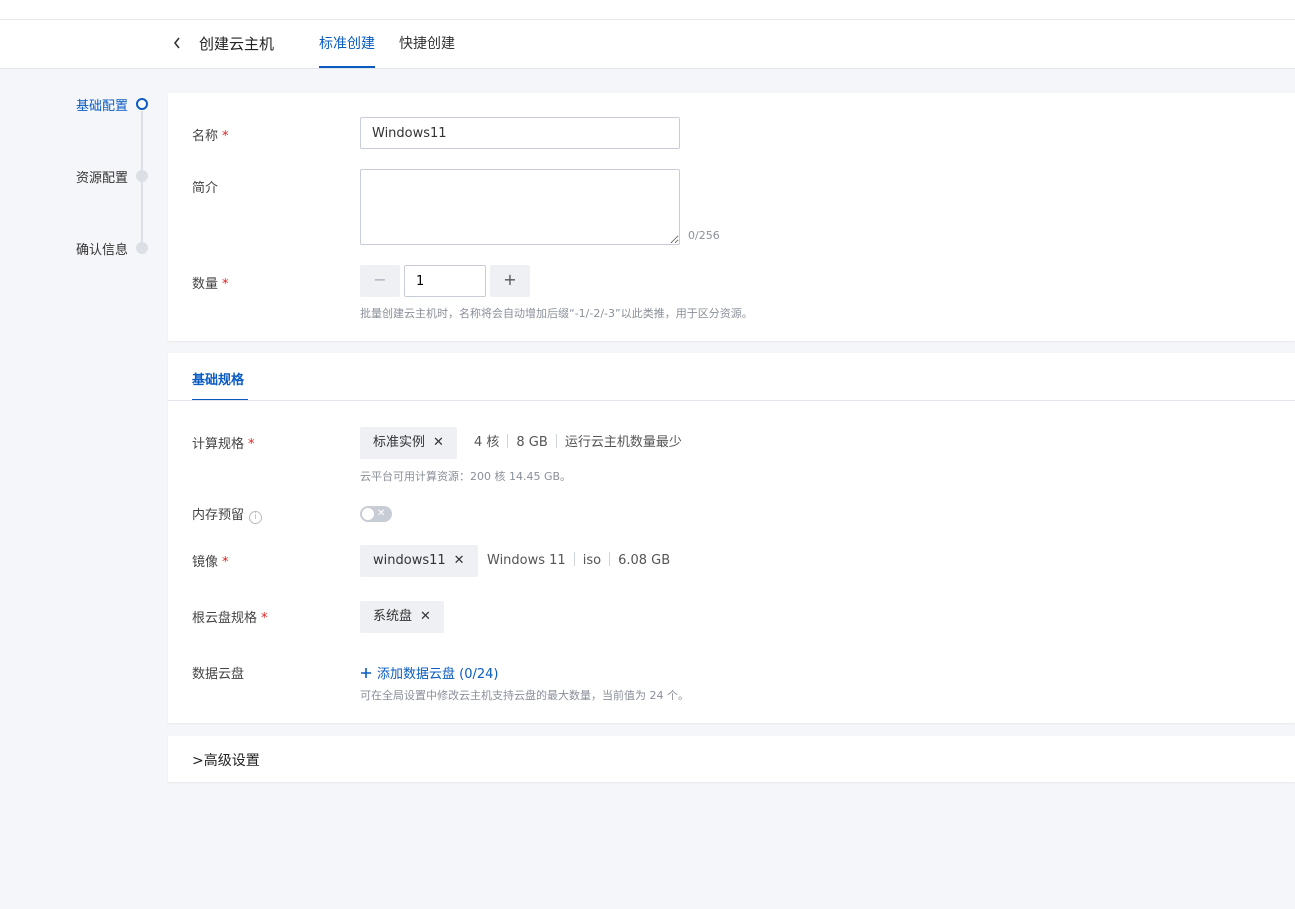  Describe the element at coordinates (210, 562) in the screenshot. I see `image-label: 镜像 *` at that location.